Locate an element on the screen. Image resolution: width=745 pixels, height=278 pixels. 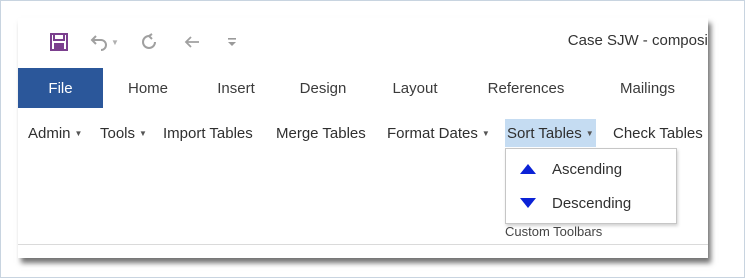
redo-icon is located at coordinates (149, 42).